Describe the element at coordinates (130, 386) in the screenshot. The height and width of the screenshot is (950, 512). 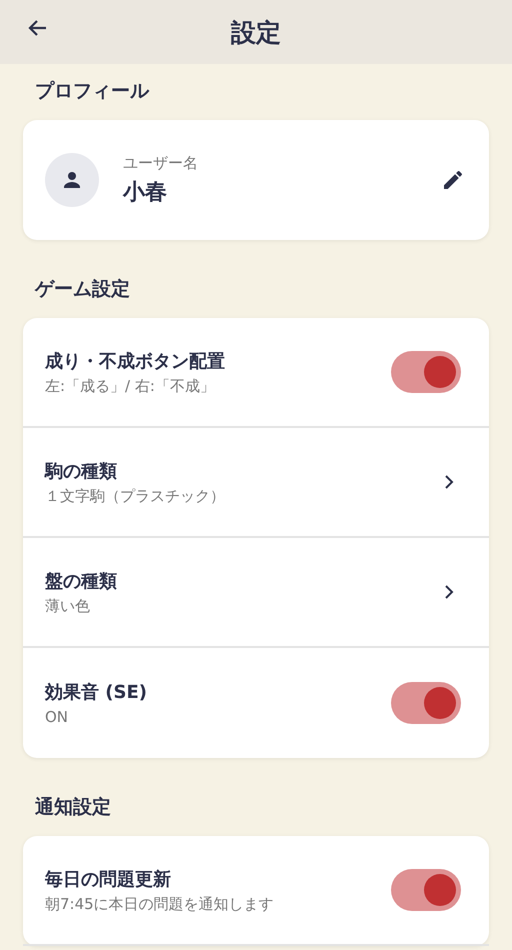
I see `setting-value: 左:「成る」/ 右:「不成」` at that location.